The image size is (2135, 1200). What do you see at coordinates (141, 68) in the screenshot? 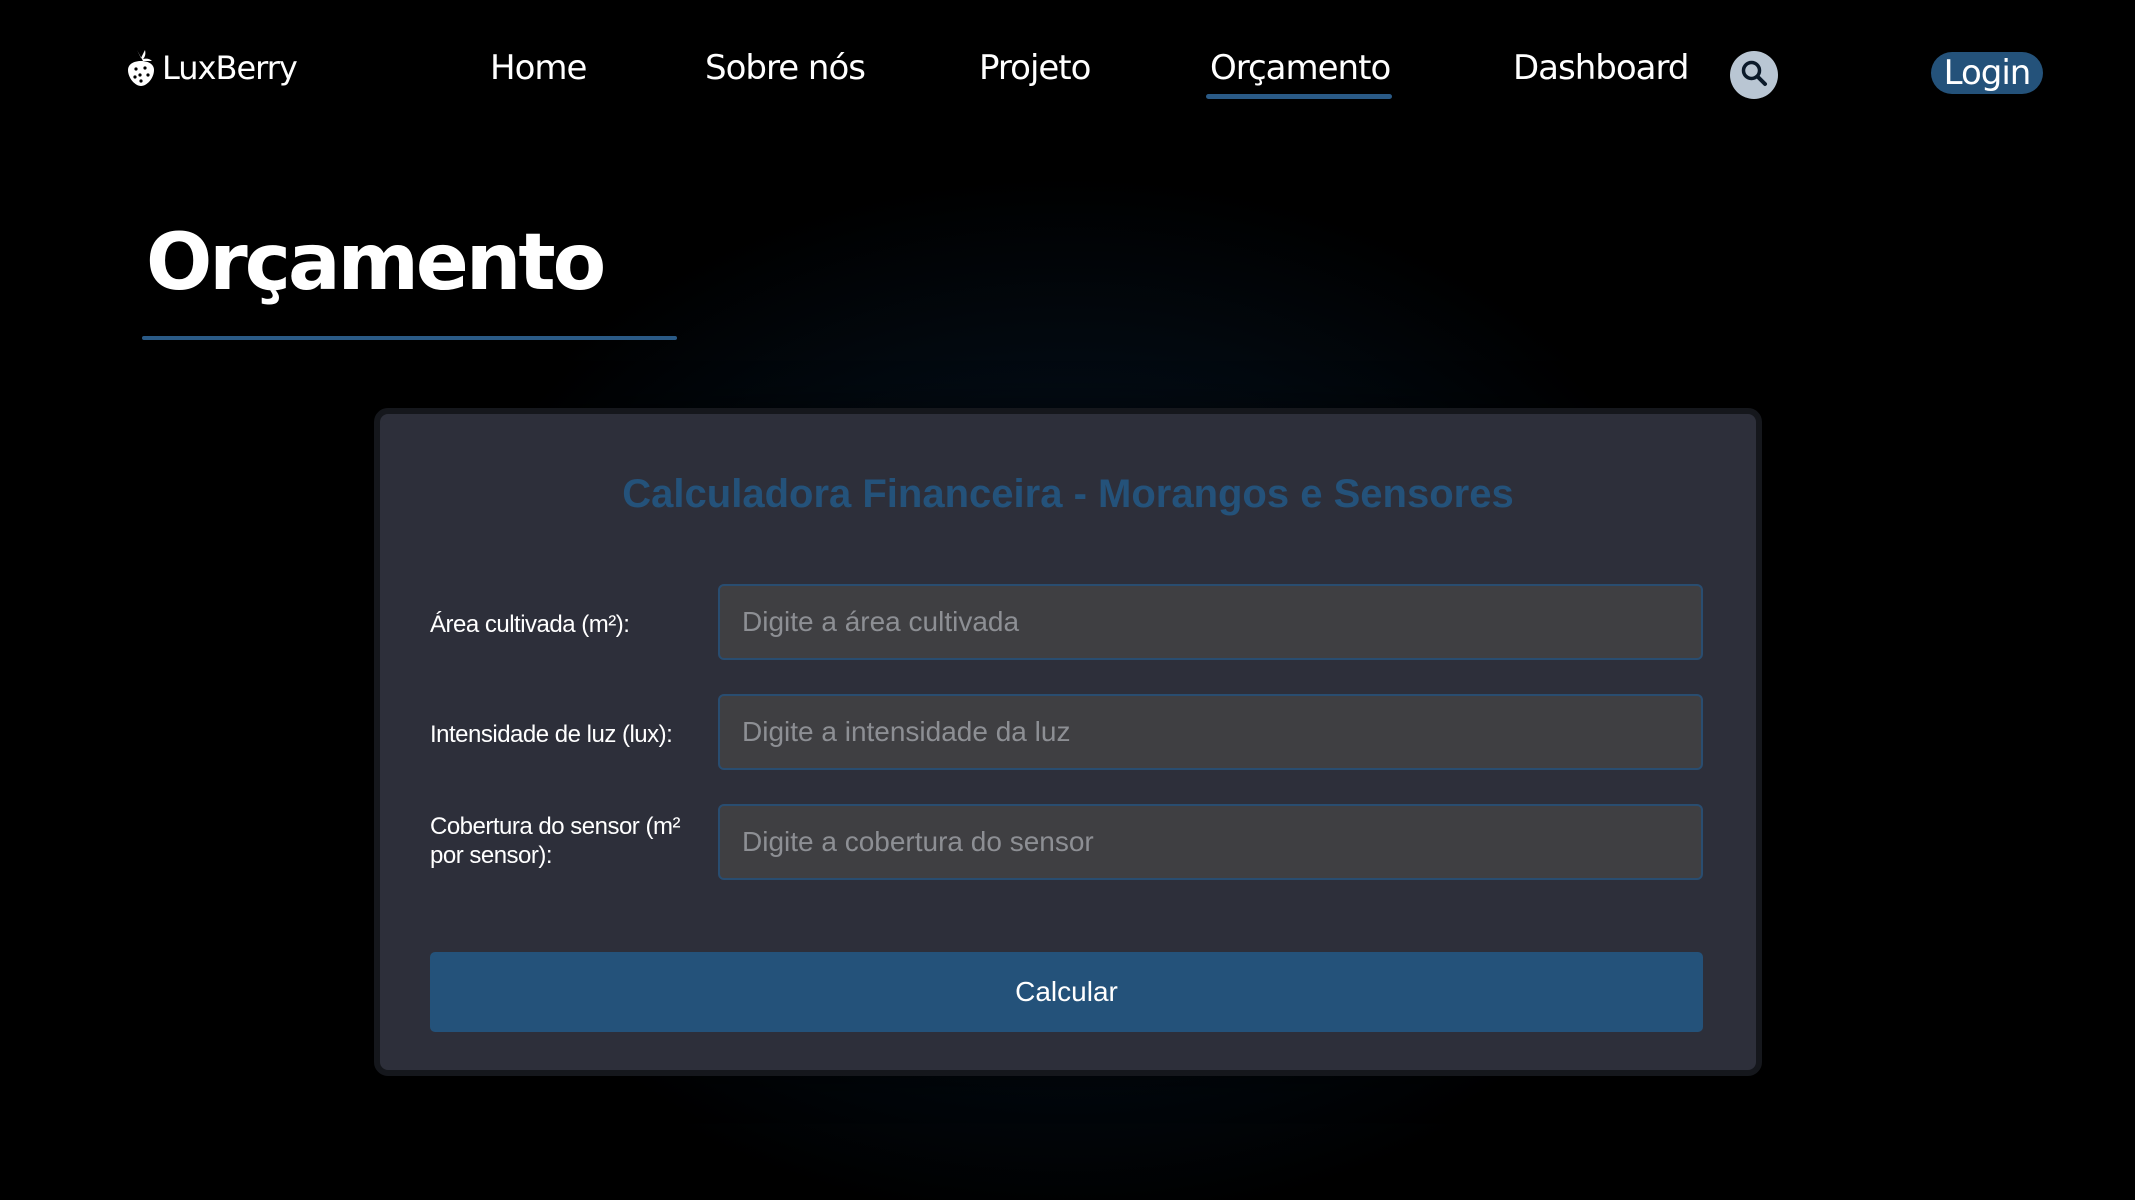
I see `strawberry-icon` at bounding box center [141, 68].